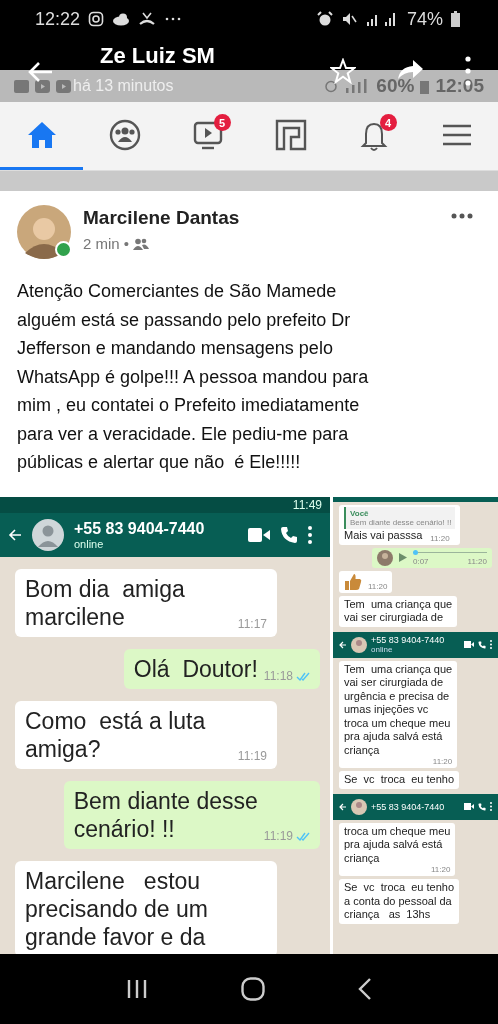  Describe the element at coordinates (193, 377) in the screenshot. I see `post-text: Atenção Comerciantes de São Mamede alguém está se passando pelo prefeito Dr Jefferson e mandando mensagens pelo WhatsApp é golpe!!! A pessoa mandou para mim , eu contatei o Prefeito imediatamente para ver a veracidade. Ele pediu-me para públicas e alertar que não é Ele!!!!!` at that location.